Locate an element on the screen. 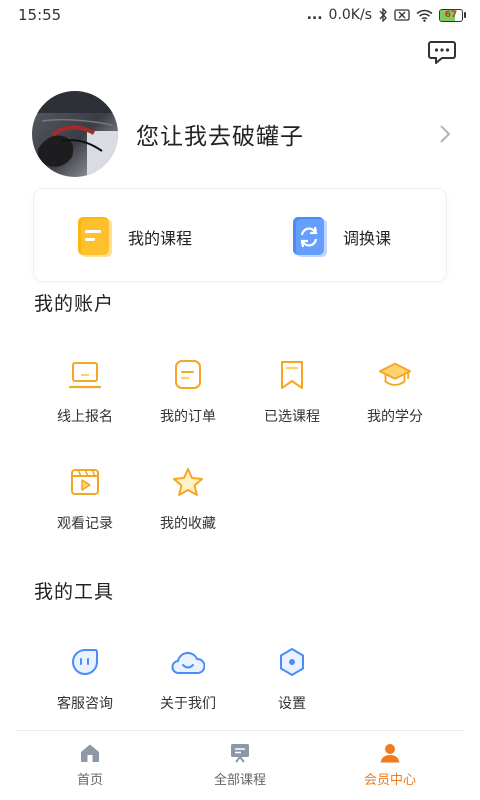 The image size is (480, 800). about-us-item: 关于我们 is located at coordinates (188, 679).